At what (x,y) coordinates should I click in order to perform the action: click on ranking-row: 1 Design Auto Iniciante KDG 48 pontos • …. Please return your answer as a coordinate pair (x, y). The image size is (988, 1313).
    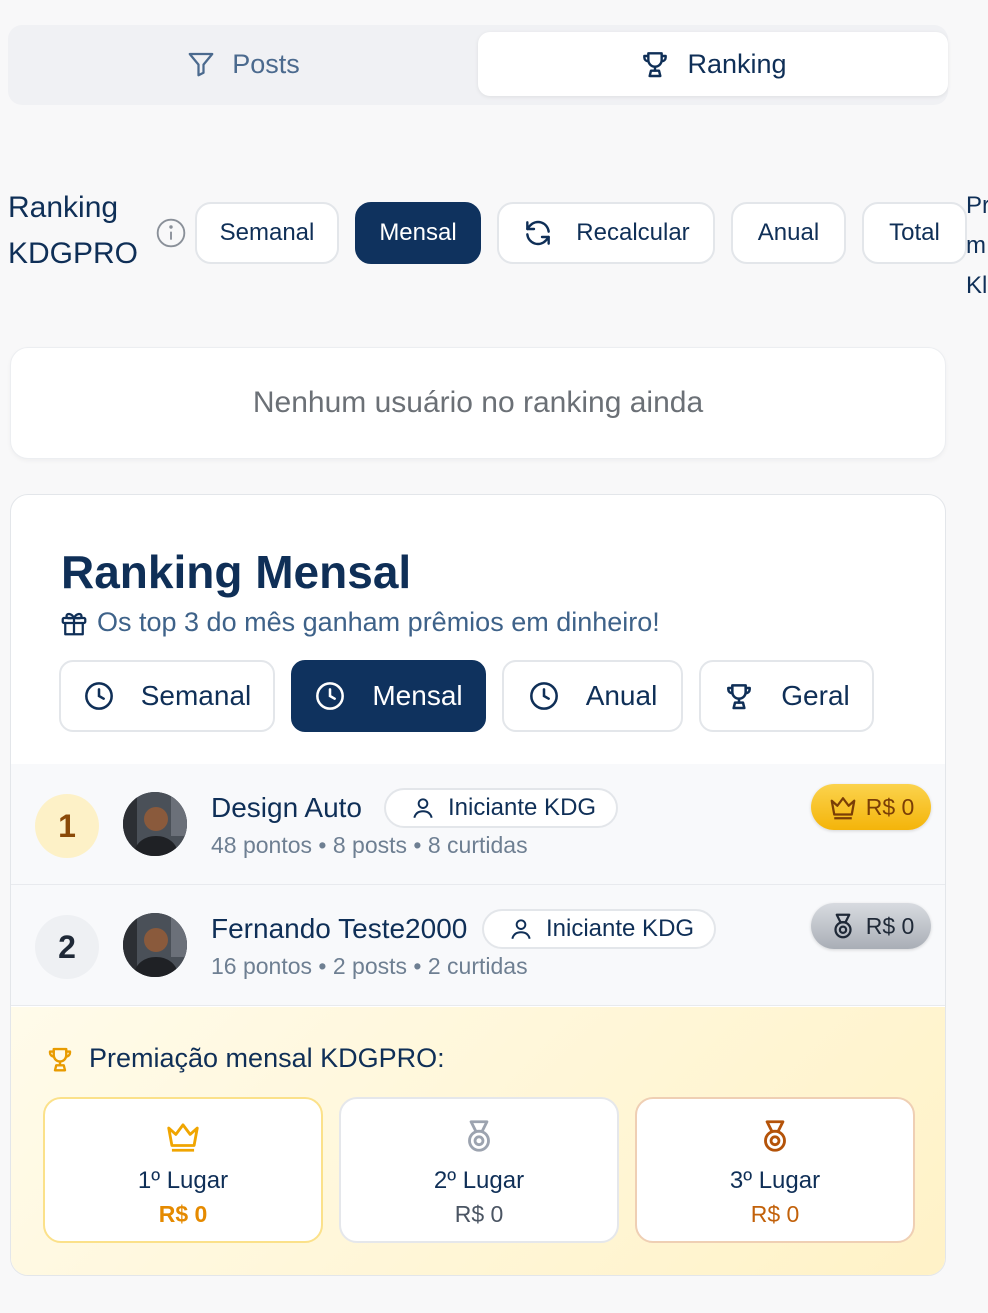
    Looking at the image, I should click on (478, 824).